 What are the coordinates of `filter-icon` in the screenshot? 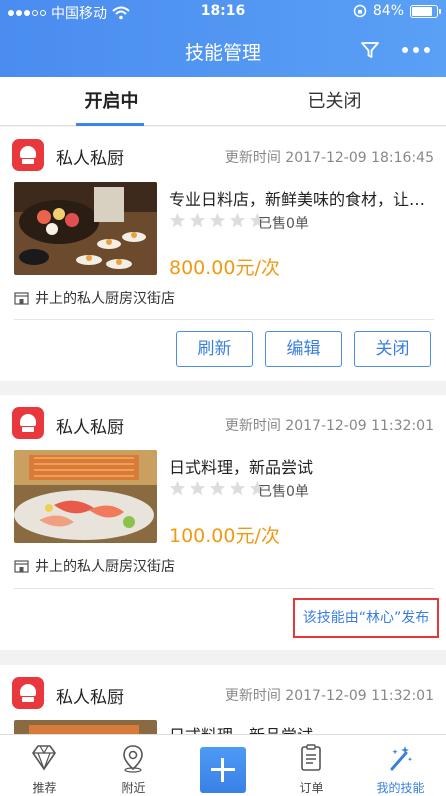 It's located at (370, 50).